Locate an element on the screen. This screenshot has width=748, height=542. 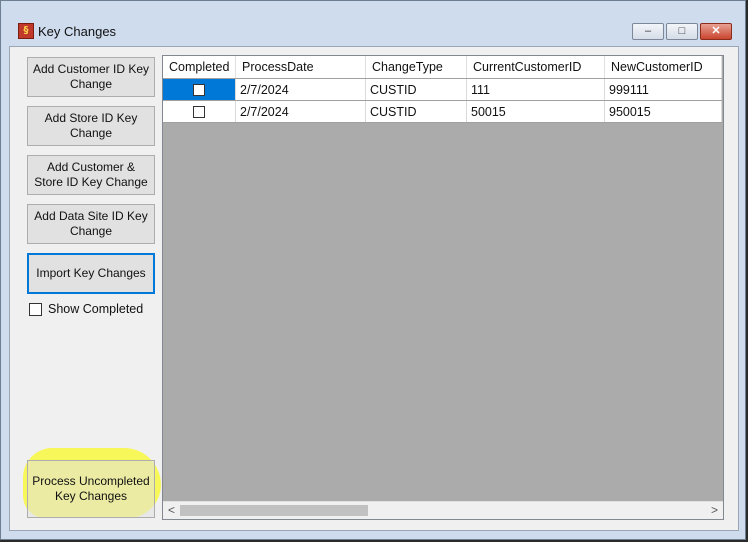
title-bar: § Key Changes ‒ □ ✕ is located at coordinates (373, 20).